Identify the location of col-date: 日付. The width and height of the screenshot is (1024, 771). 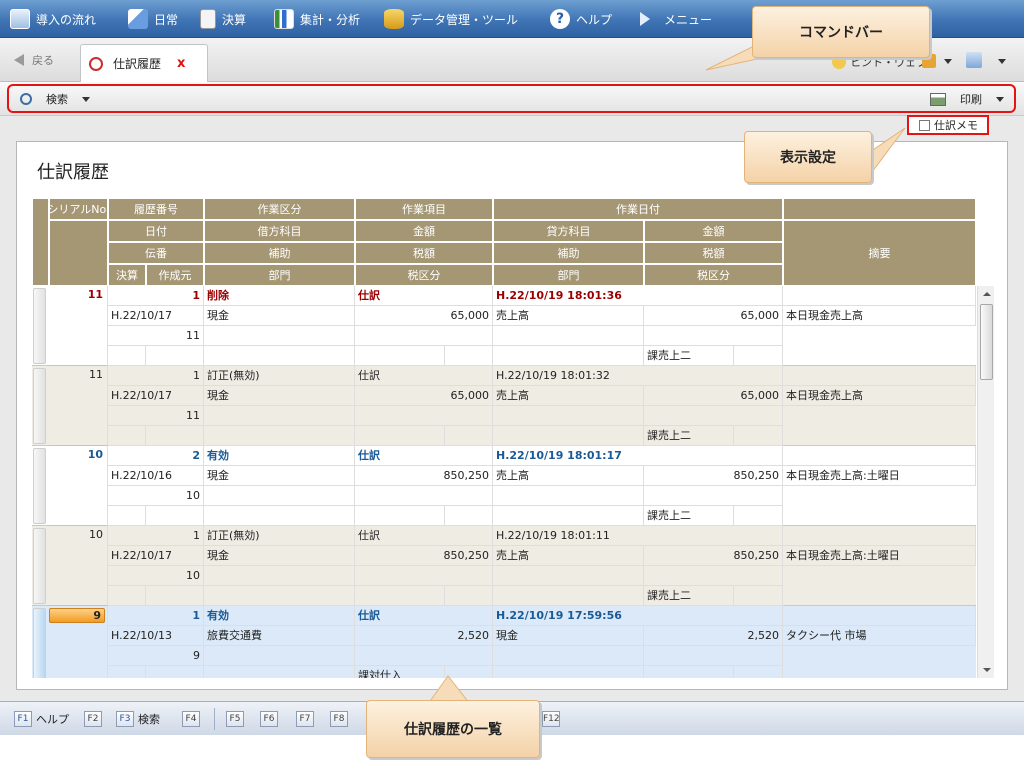
(156, 231).